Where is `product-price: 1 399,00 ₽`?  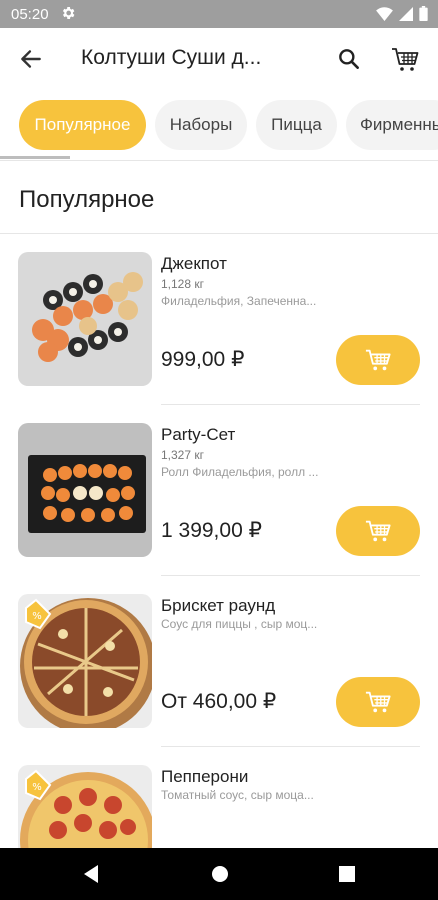 product-price: 1 399,00 ₽ is located at coordinates (211, 530).